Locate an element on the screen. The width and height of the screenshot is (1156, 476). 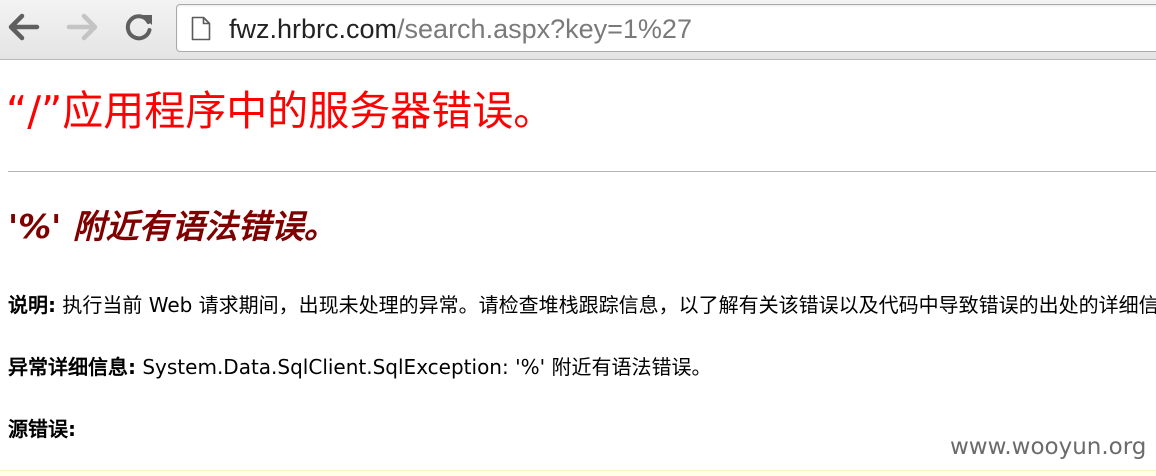
forward-arrow-icon is located at coordinates (83, 27).